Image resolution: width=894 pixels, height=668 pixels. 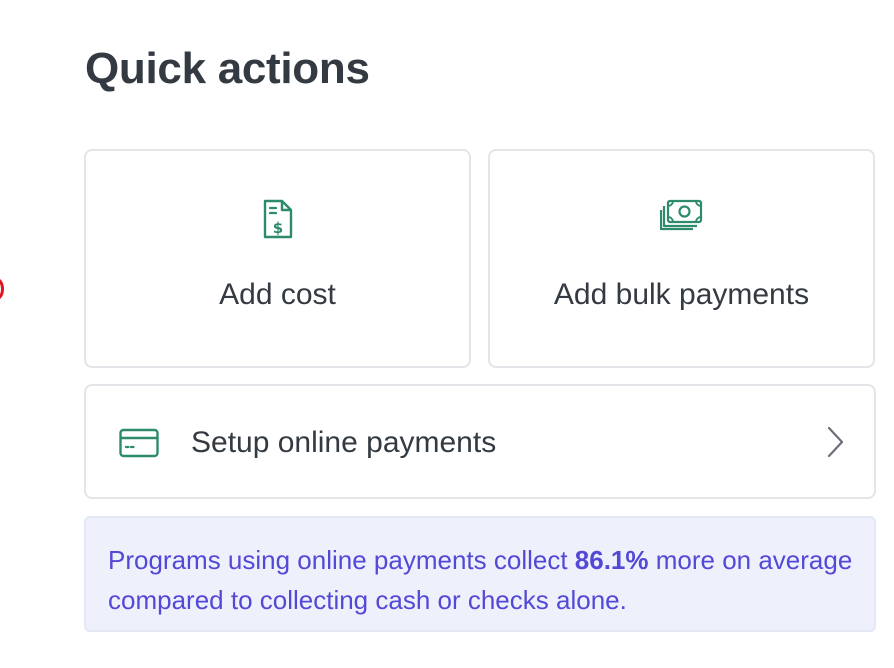 I want to click on credit-card-icon, so click(x=139, y=445).